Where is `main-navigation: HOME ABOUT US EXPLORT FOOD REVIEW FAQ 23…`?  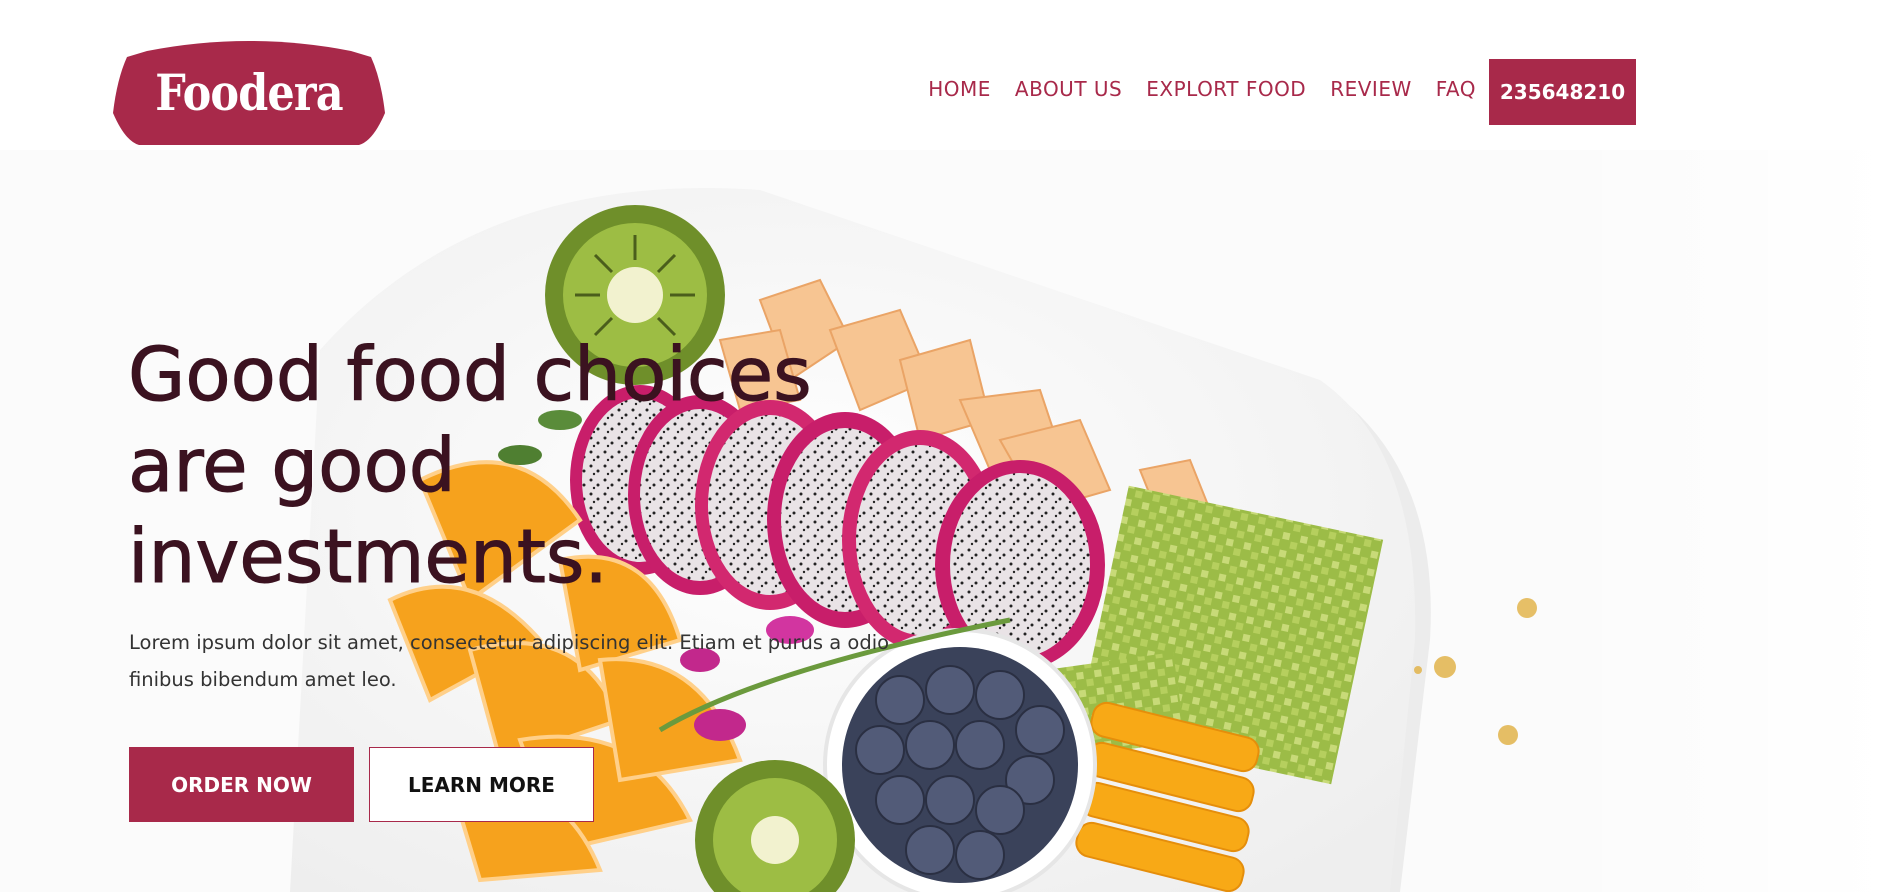 main-navigation: HOME ABOUT US EXPLORT FOOD REVIEW FAQ 23… is located at coordinates (1282, 92).